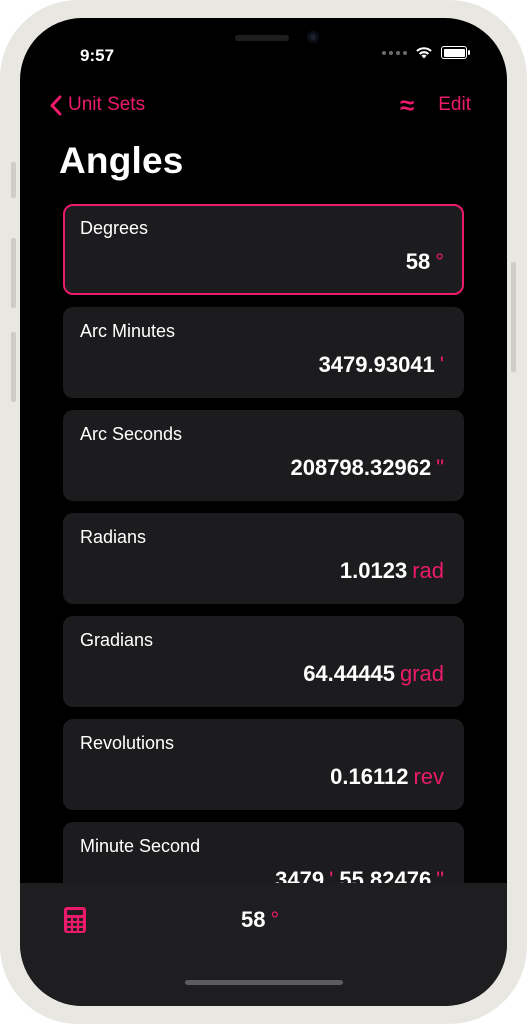 The width and height of the screenshot is (527, 1024). Describe the element at coordinates (407, 105) in the screenshot. I see `approximation-toggle-button: ≈` at that location.